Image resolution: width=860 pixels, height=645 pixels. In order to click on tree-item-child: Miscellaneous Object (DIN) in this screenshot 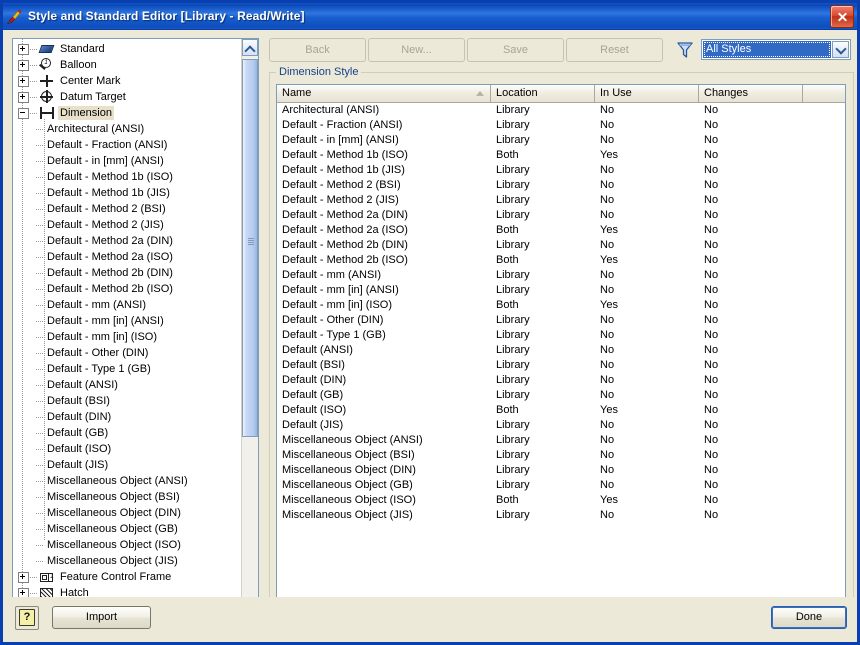, I will do `click(127, 513)`.